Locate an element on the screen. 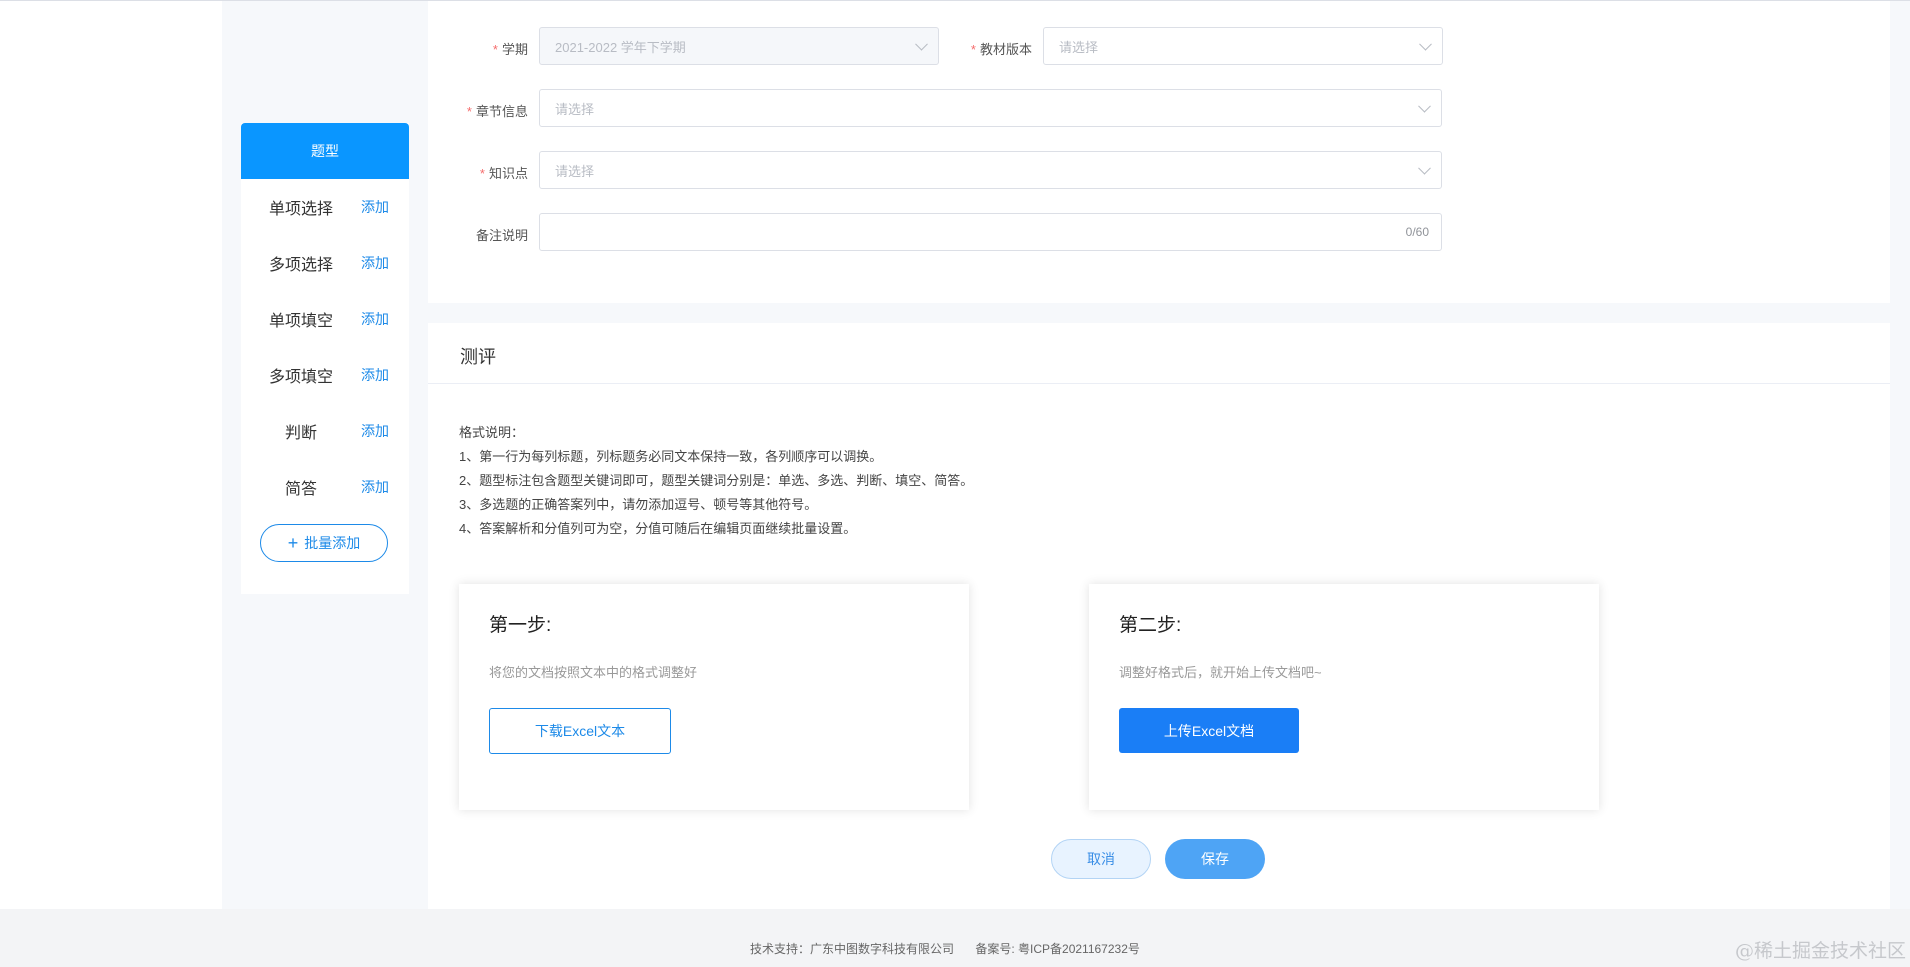 The height and width of the screenshot is (967, 1910). step-two-title: 第二步: is located at coordinates (1150, 625).